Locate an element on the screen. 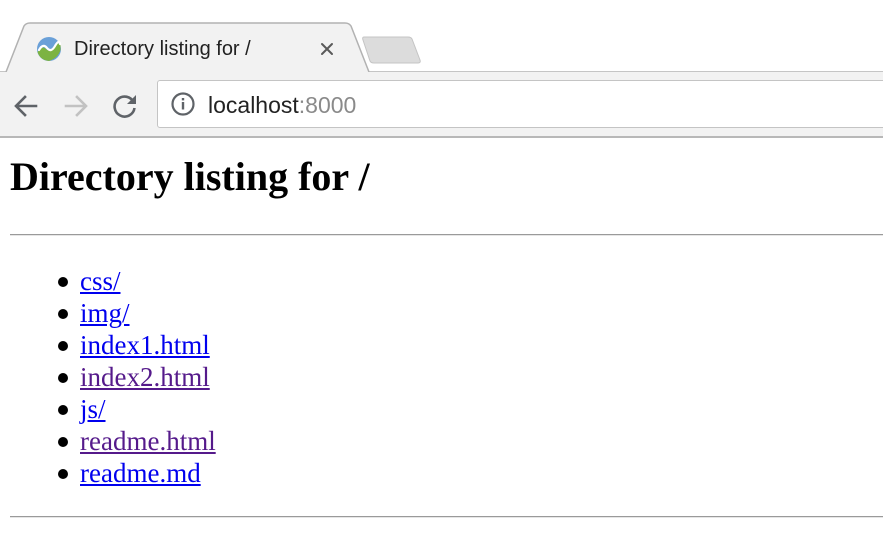 This screenshot has height=560, width=883. tab-strip: Directory listing for / is located at coordinates (441, 40).